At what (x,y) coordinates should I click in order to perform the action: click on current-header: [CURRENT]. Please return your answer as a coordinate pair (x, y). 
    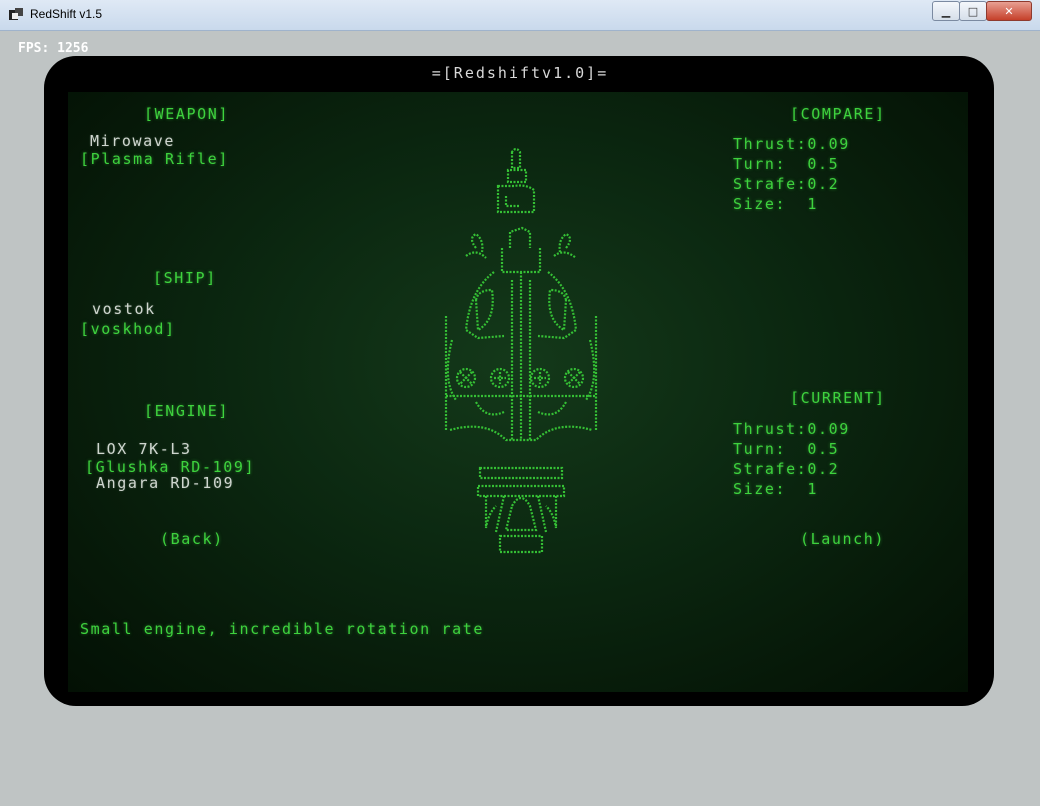
    Looking at the image, I should click on (838, 398).